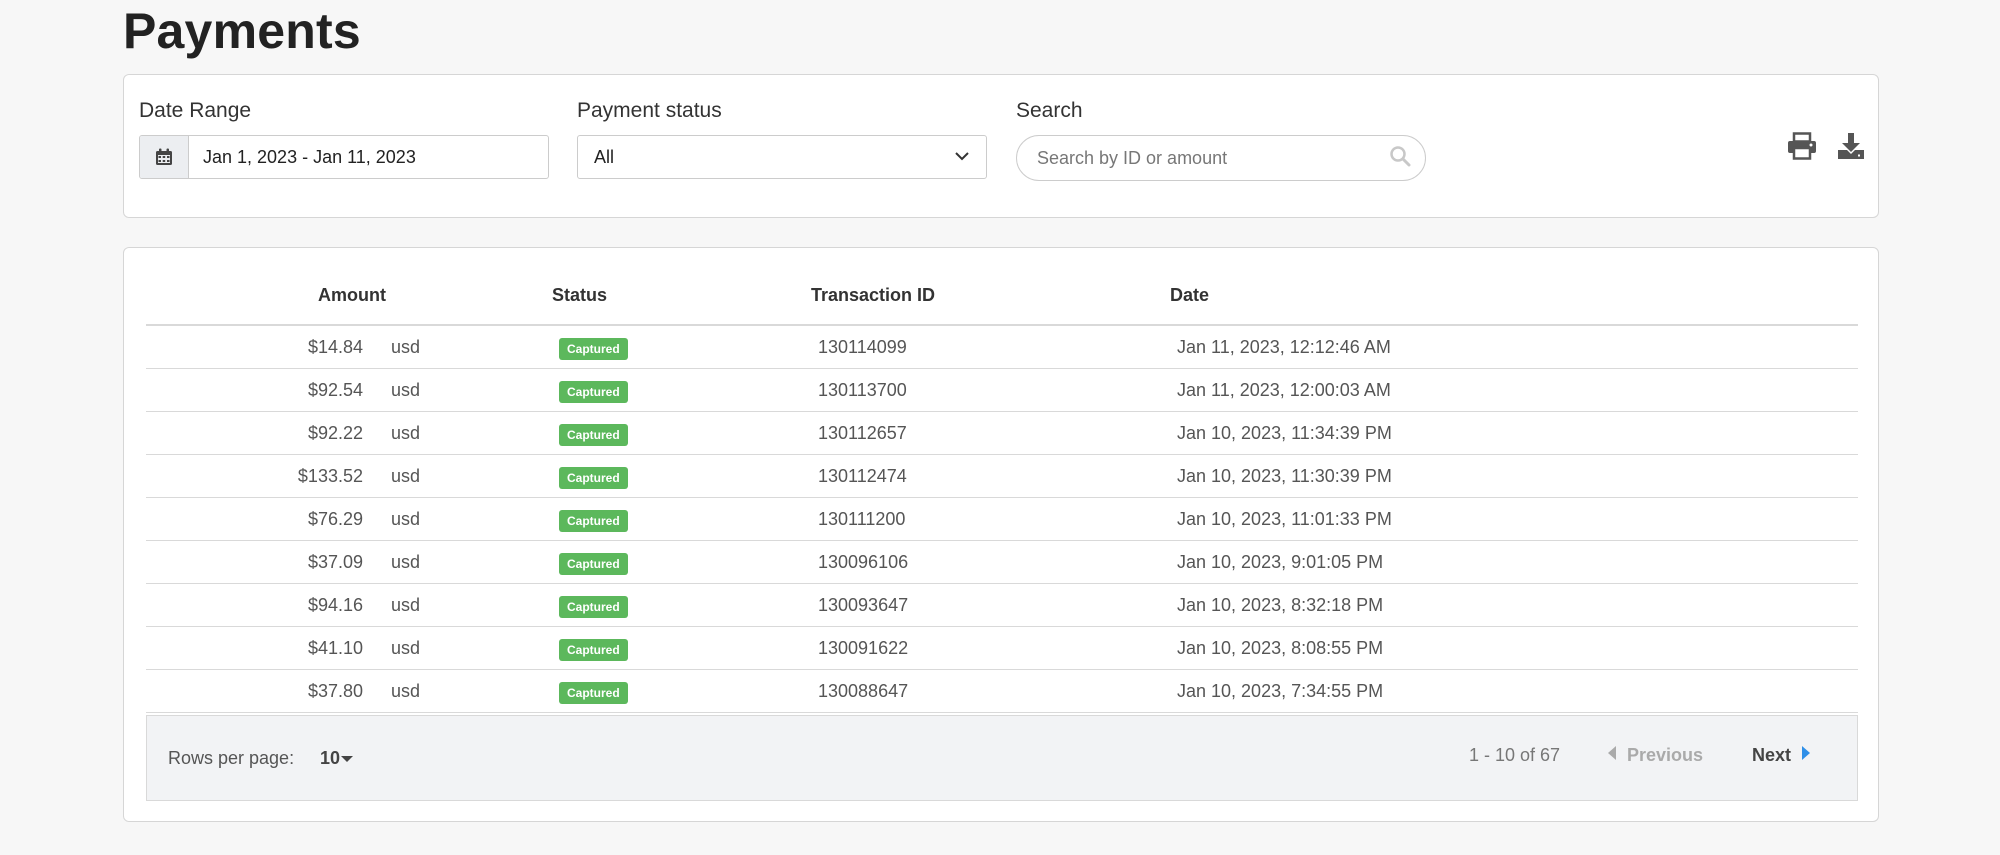 The image size is (2000, 855). Describe the element at coordinates (1284, 433) in the screenshot. I see `date-cell: Jan 10, 2023, 11:34:39 PM` at that location.